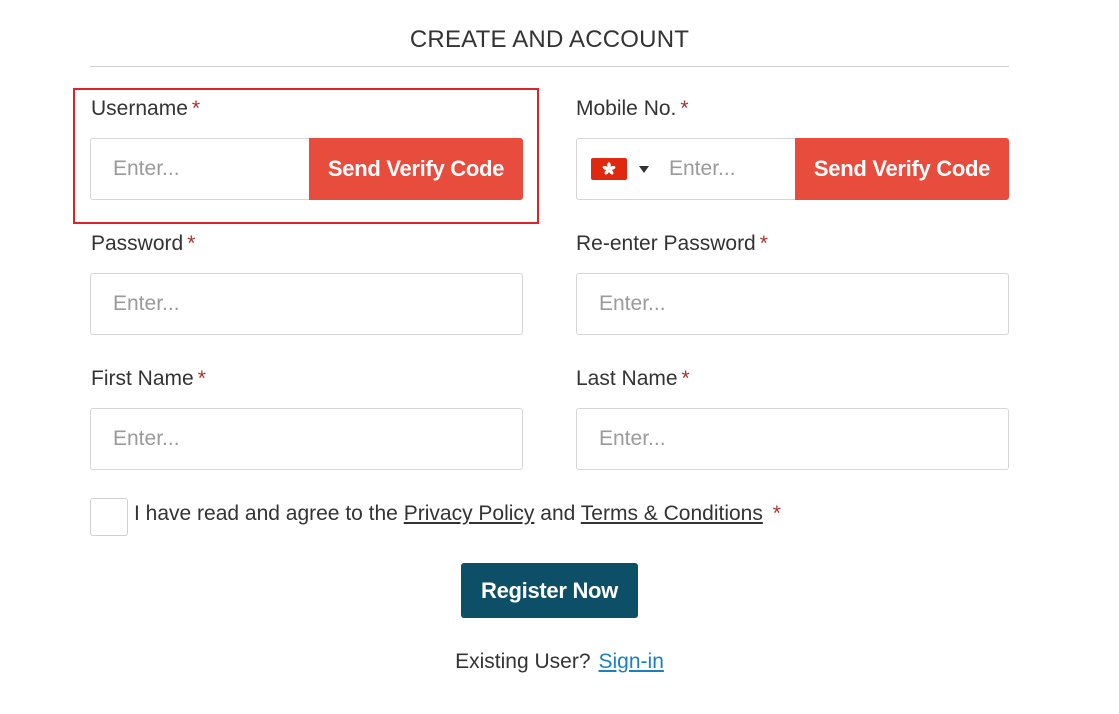  I want to click on existing-user-row: Existing User? Sign-in, so click(559, 662).